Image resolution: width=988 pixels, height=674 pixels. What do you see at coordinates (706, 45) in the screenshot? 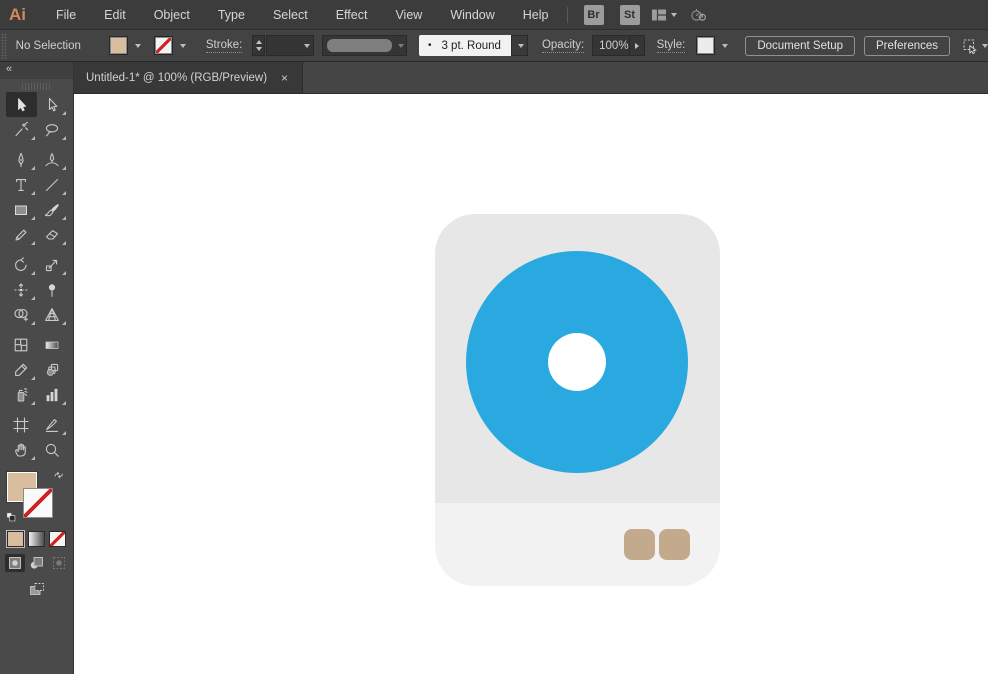
I see `style-swatch` at bounding box center [706, 45].